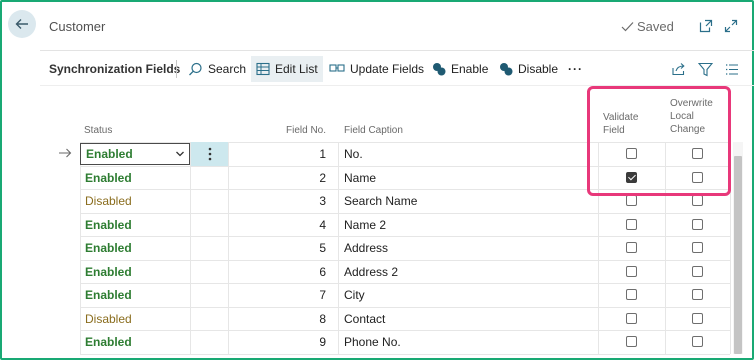 This screenshot has width=754, height=360. What do you see at coordinates (678, 69) in the screenshot?
I see `share-icon` at bounding box center [678, 69].